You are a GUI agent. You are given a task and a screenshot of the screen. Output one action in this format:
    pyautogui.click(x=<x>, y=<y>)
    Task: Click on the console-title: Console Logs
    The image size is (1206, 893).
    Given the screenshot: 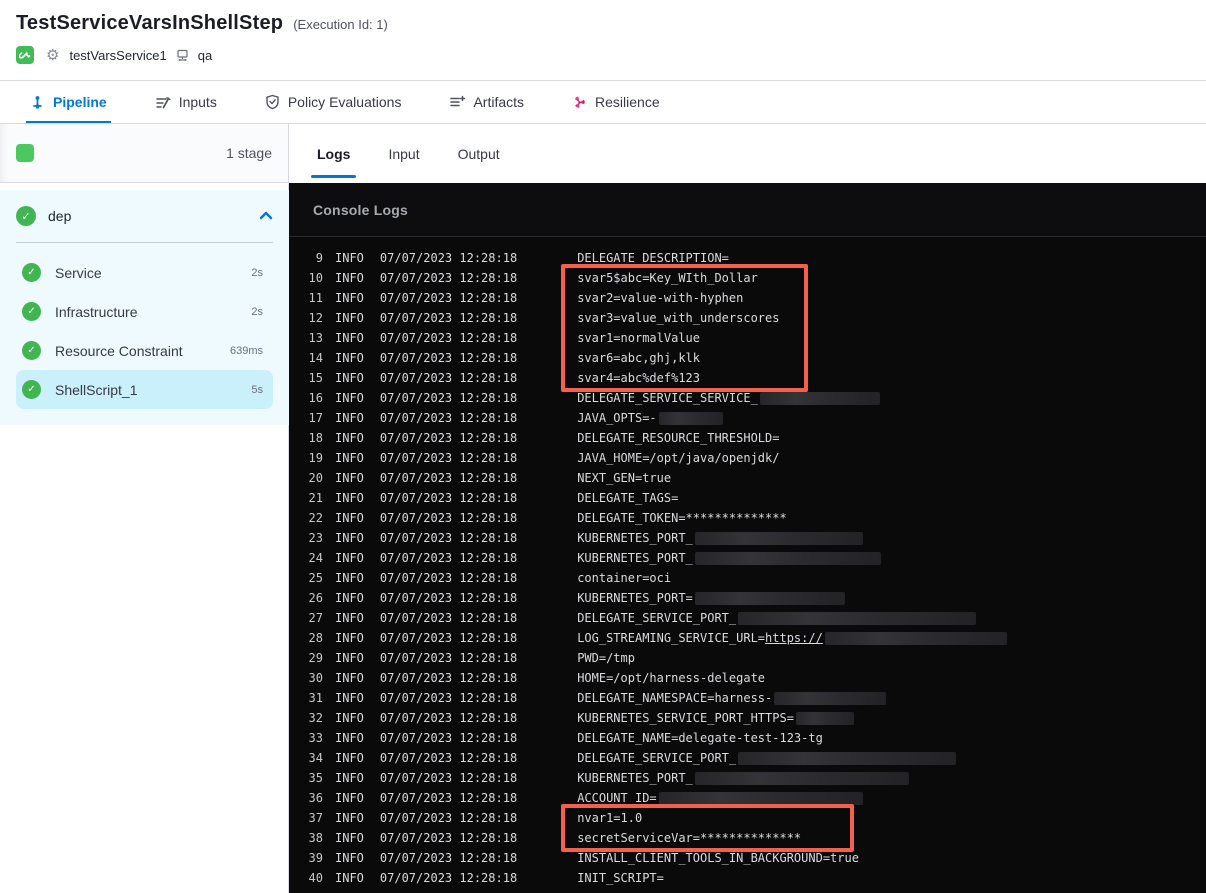 What is the action you would take?
    pyautogui.click(x=360, y=209)
    